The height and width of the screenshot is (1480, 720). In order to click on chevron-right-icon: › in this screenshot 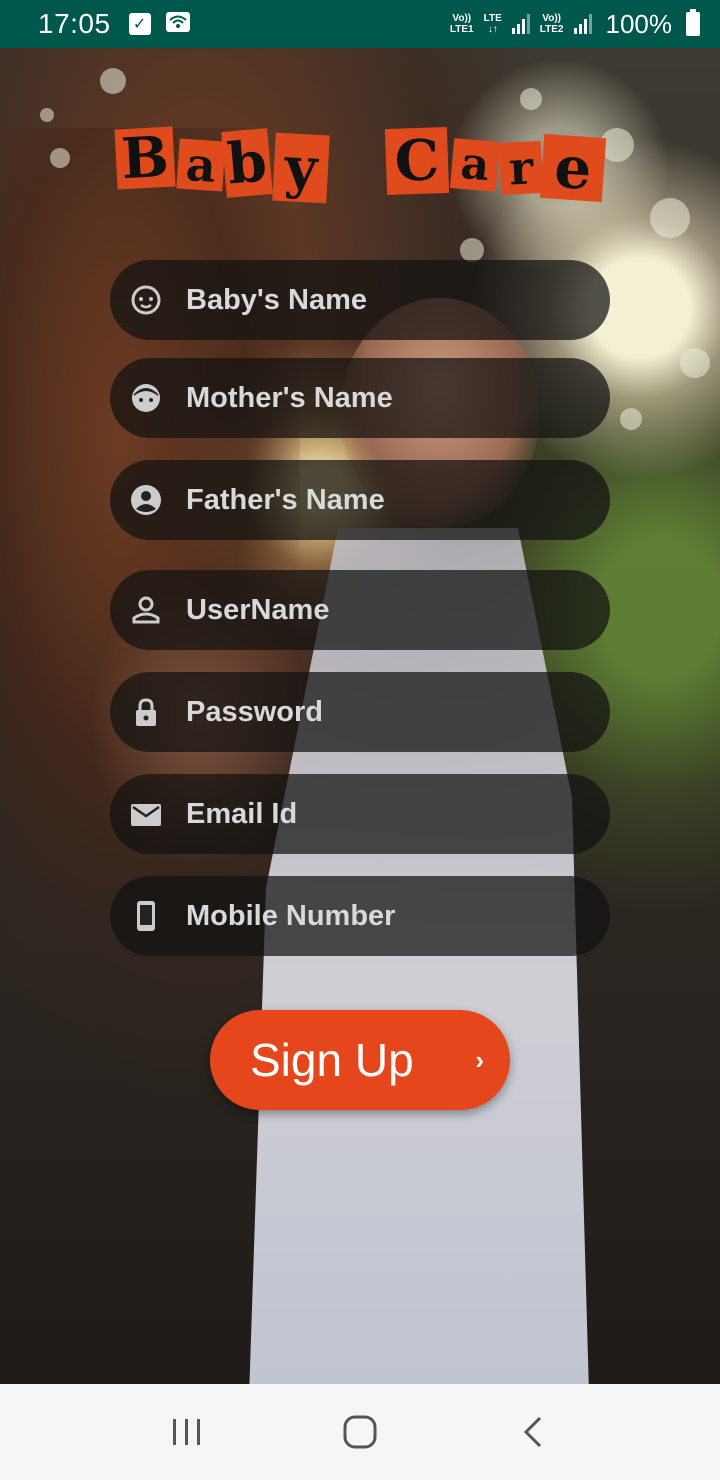, I will do `click(479, 1059)`.